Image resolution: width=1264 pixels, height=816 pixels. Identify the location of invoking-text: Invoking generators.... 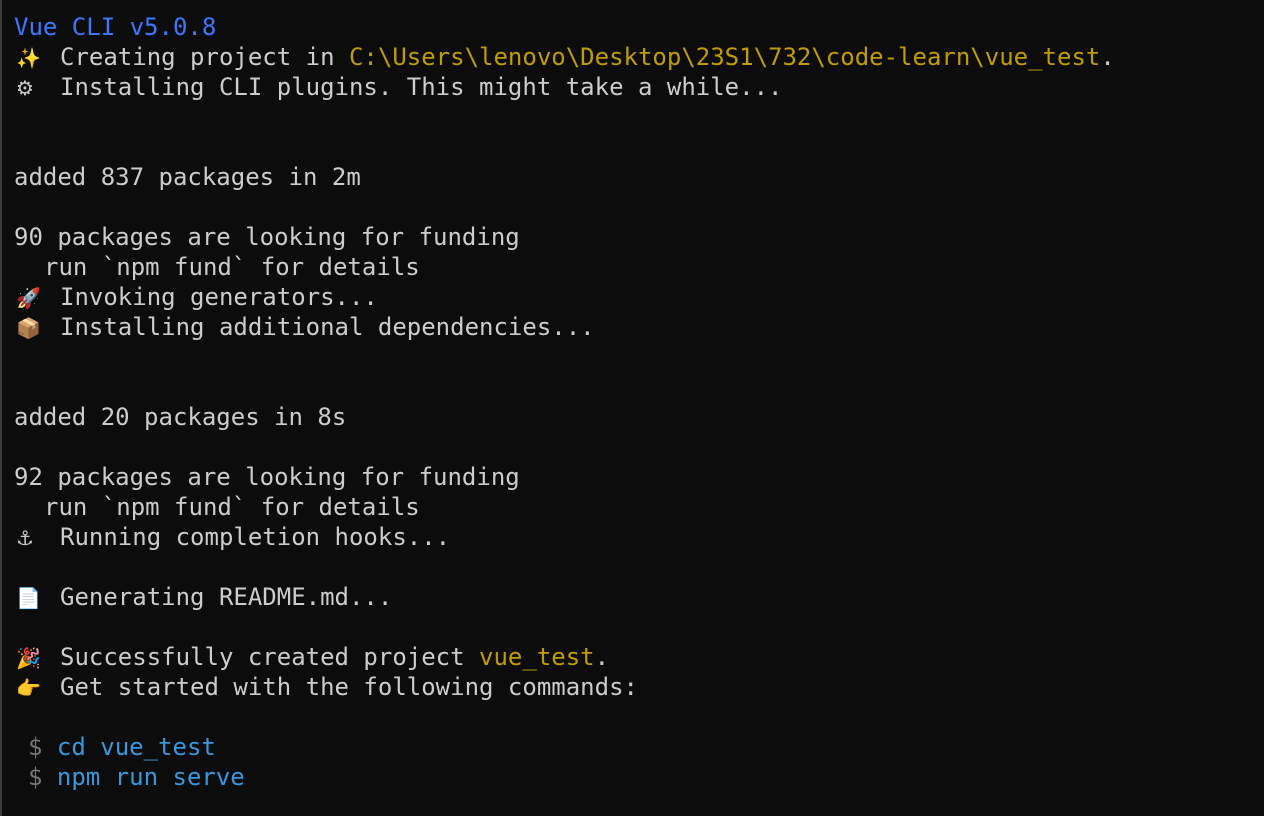
(219, 297).